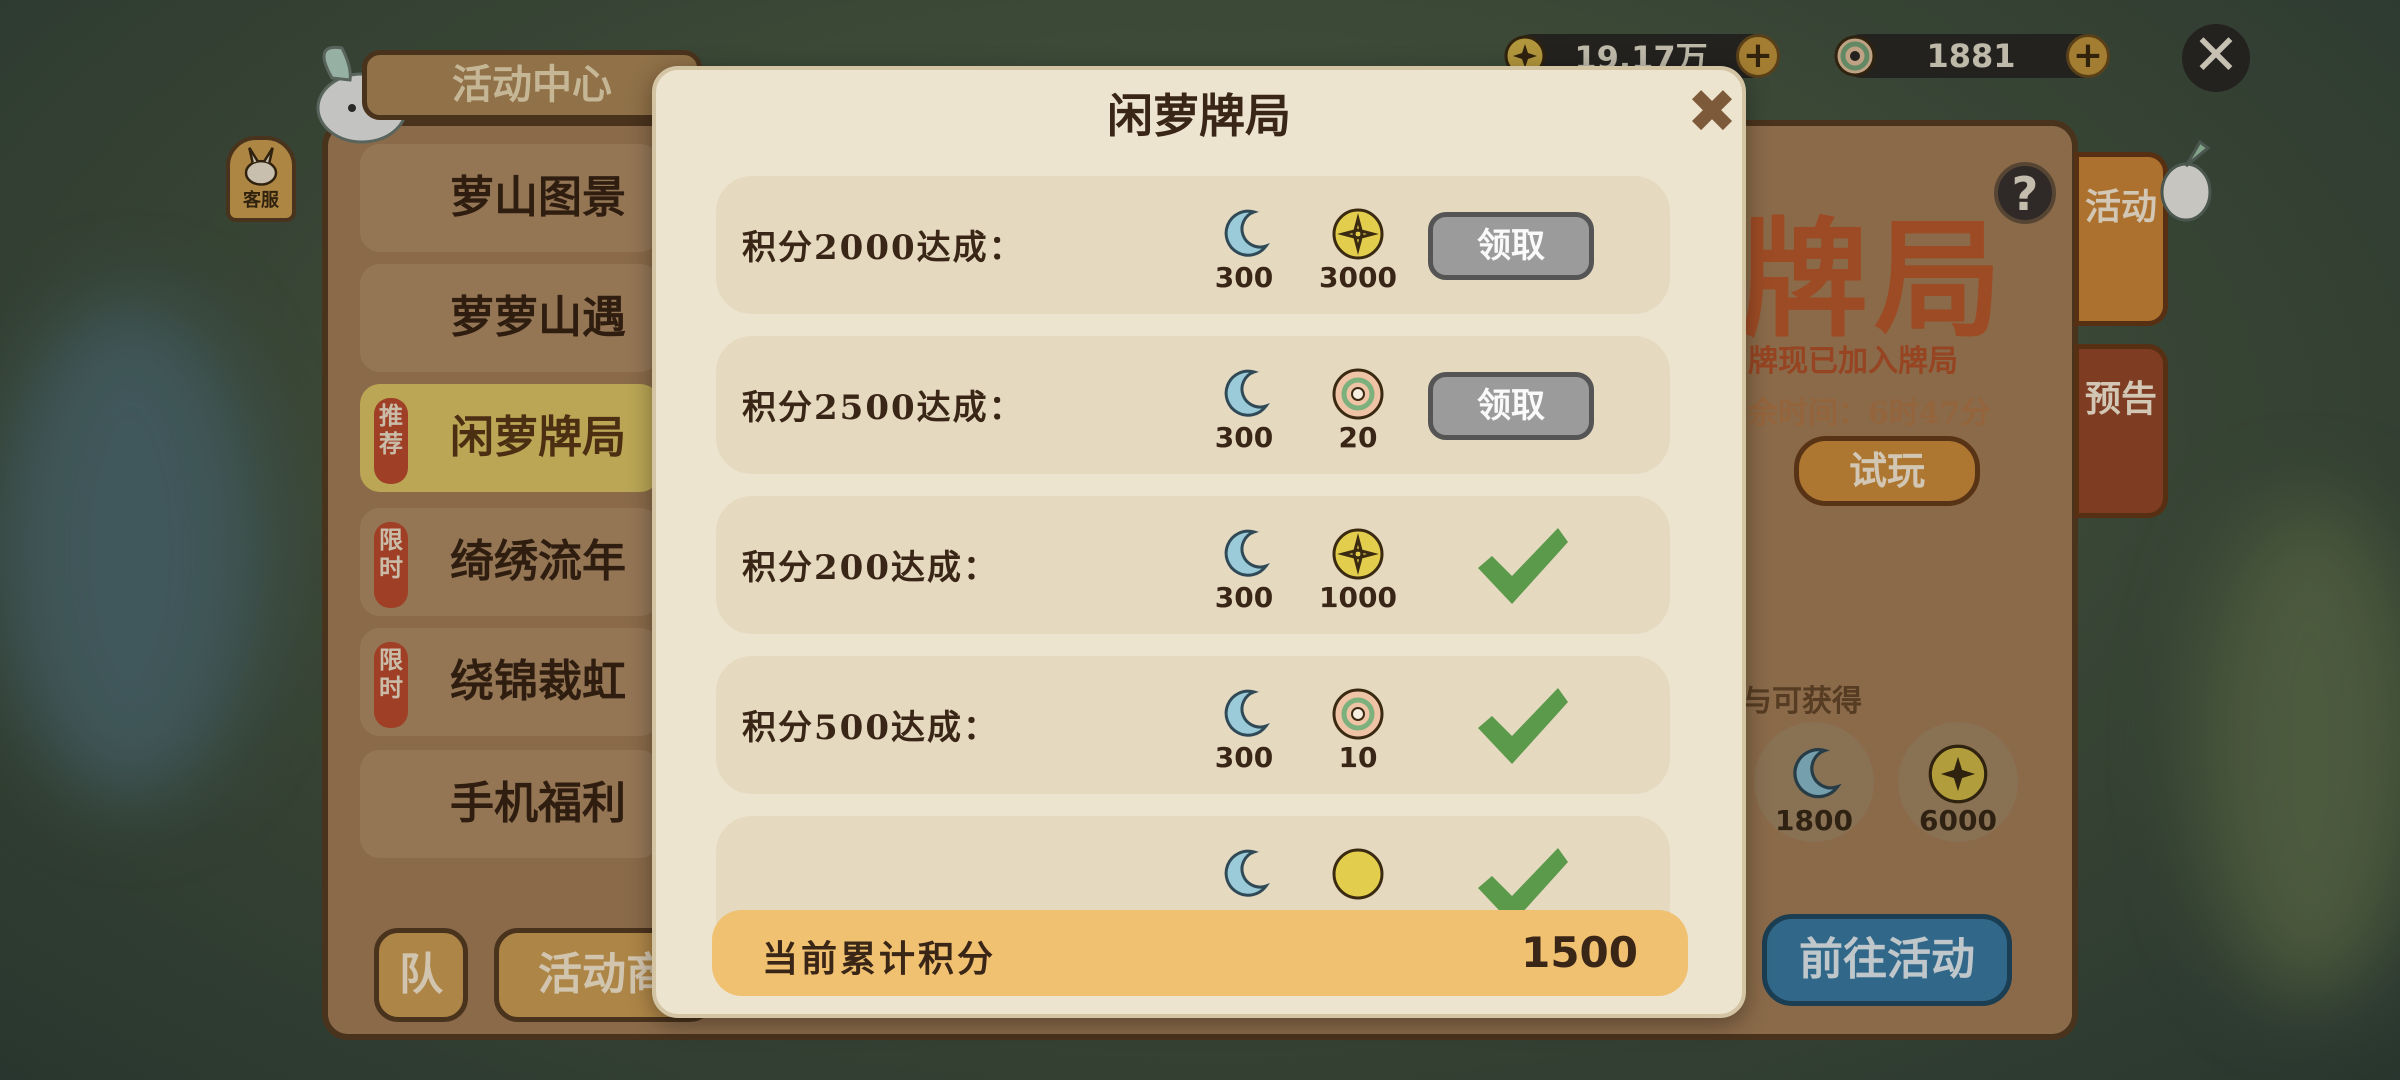 This screenshot has height=1080, width=2400. Describe the element at coordinates (1200, 953) in the screenshot. I see `current-score-bar: 当前累计积分 1500` at that location.